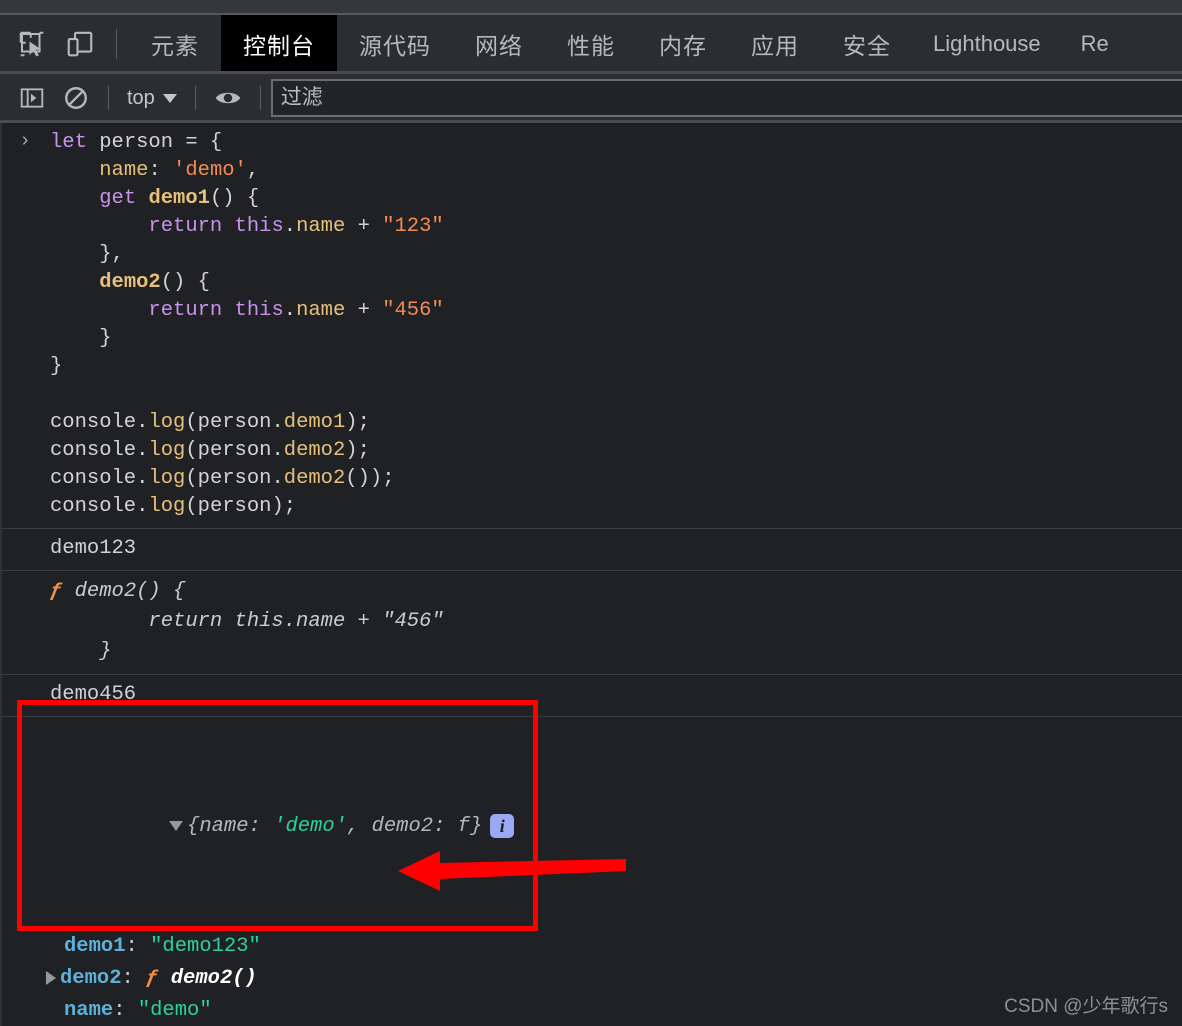  I want to click on js-context-selector: top, so click(152, 98).